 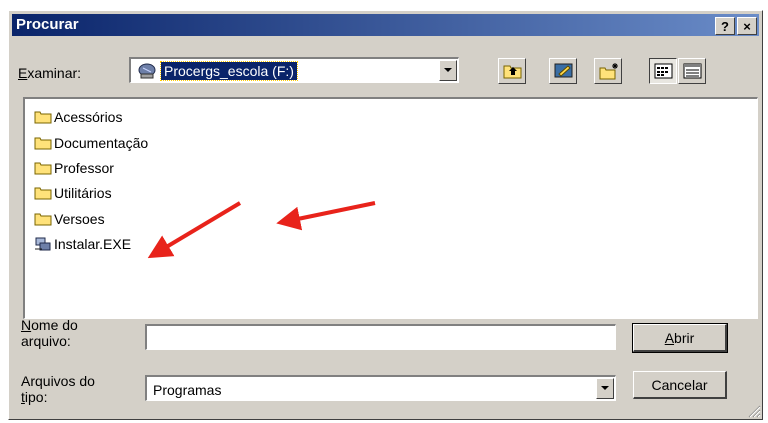 What do you see at coordinates (605, 388) in the screenshot?
I see `filetype-dropdown-arrow` at bounding box center [605, 388].